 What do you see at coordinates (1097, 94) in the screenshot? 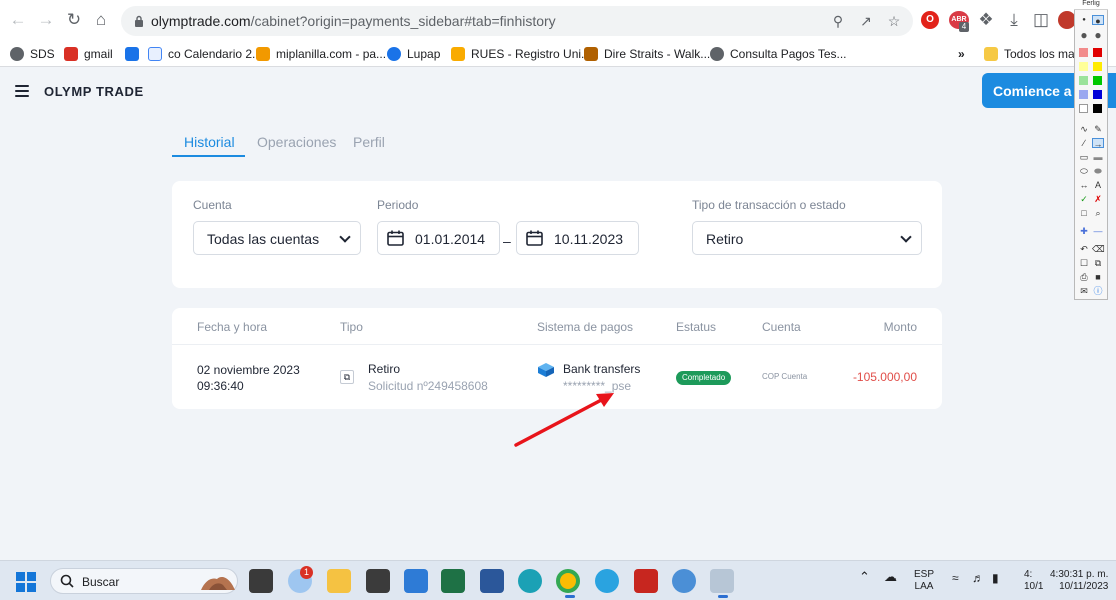
I see `color-blue` at bounding box center [1097, 94].